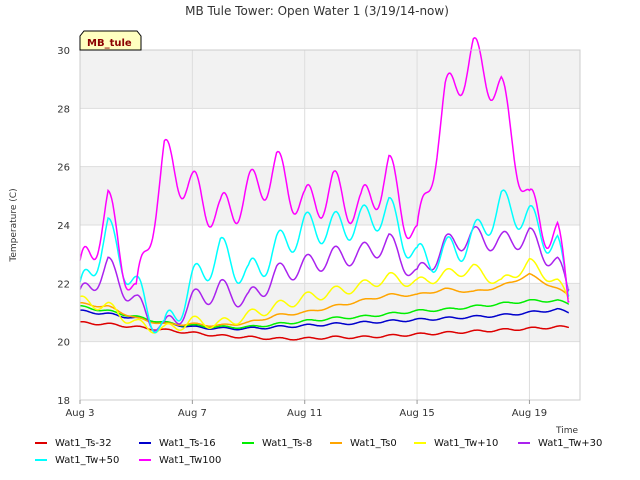 The image size is (640, 480). I want to click on legend-item: Wat1_Ts-8, so click(277, 443).